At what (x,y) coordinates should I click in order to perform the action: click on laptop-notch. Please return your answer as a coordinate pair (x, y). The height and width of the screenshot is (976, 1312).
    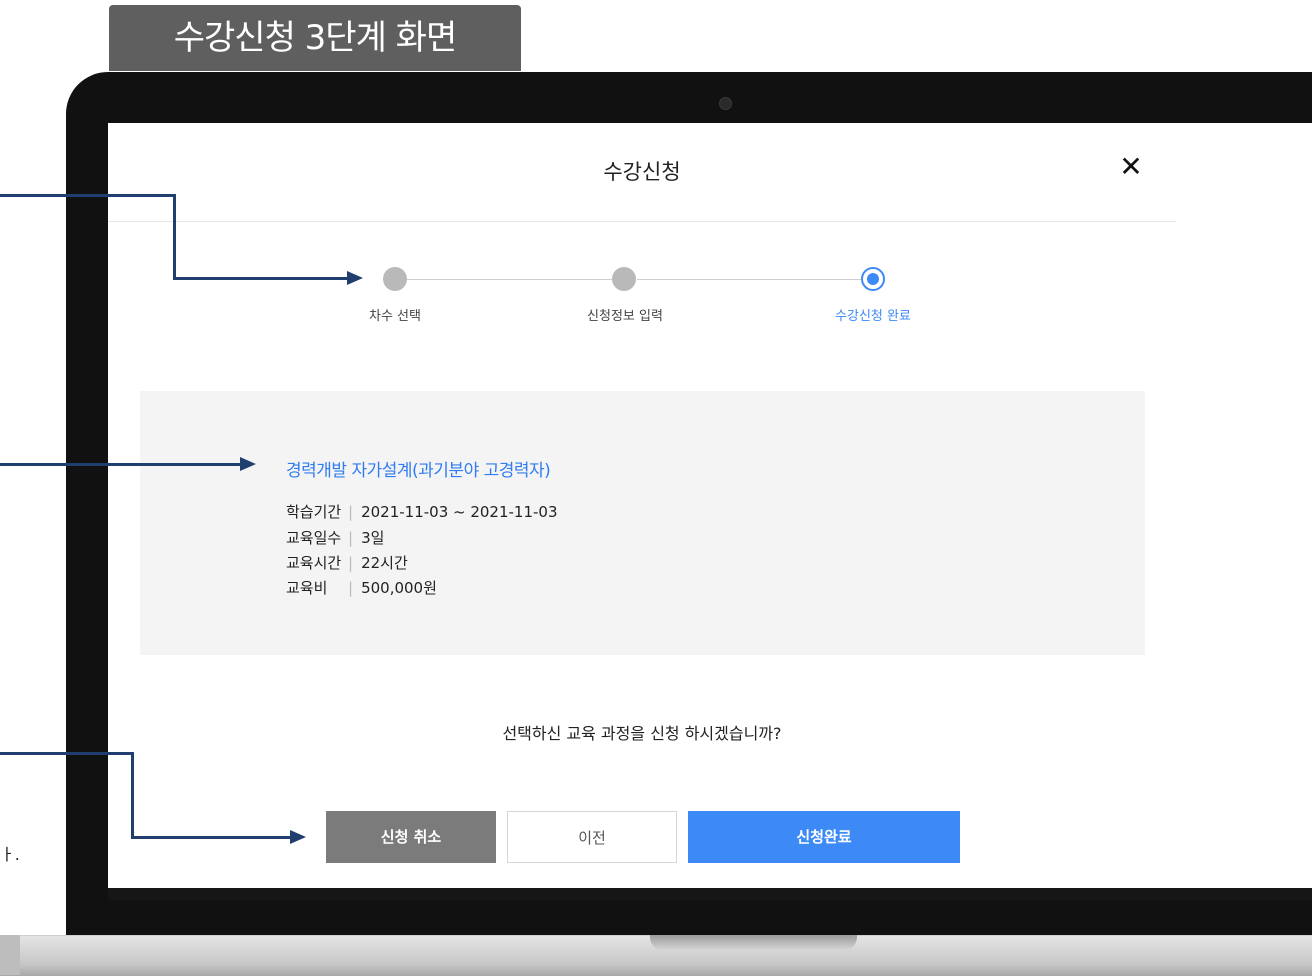
    Looking at the image, I should click on (753, 943).